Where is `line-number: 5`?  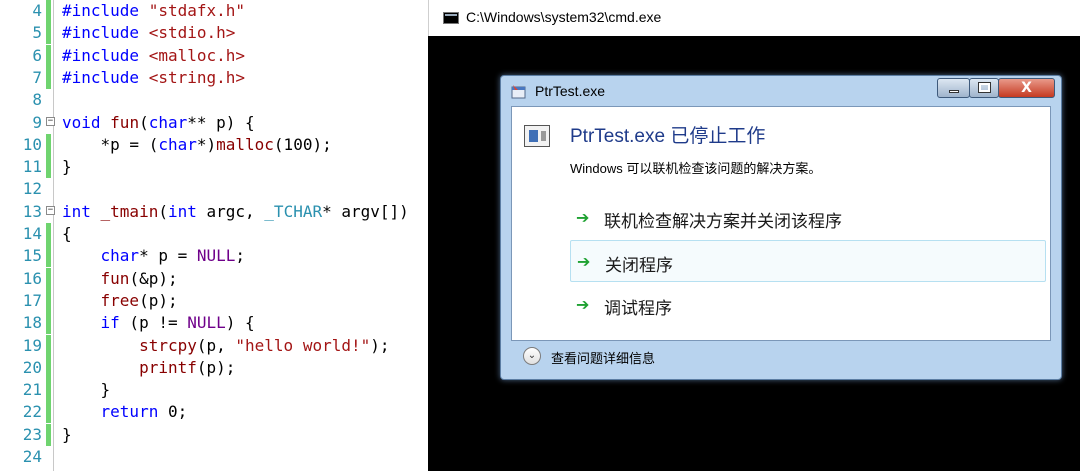
line-number: 5 is located at coordinates (37, 33).